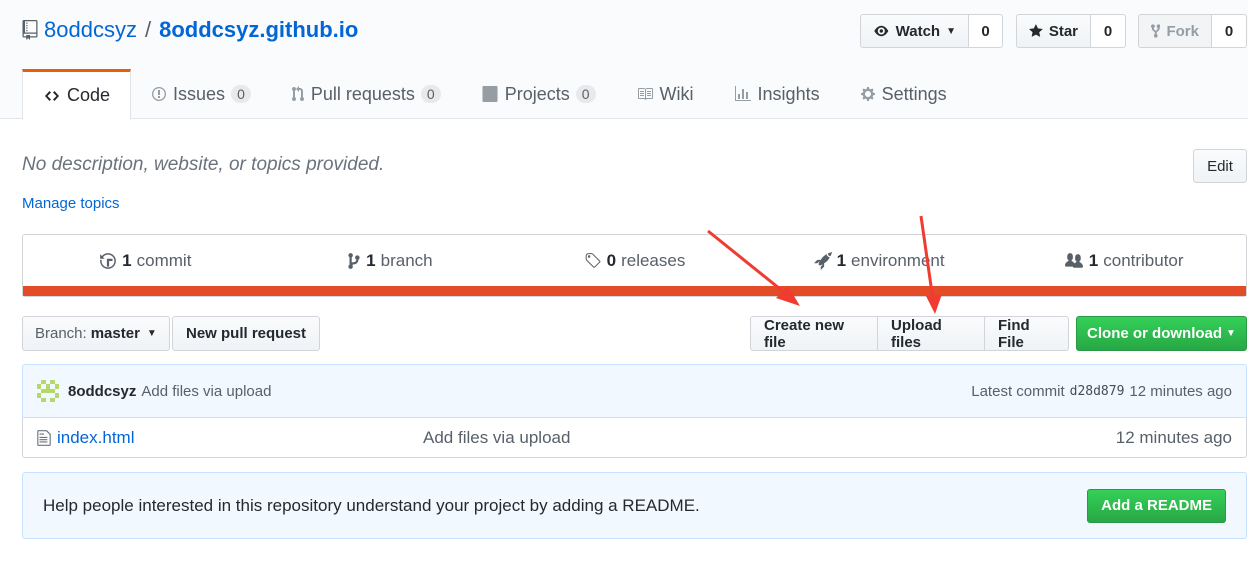 The height and width of the screenshot is (588, 1248). Describe the element at coordinates (1018, 391) in the screenshot. I see `latest-commit-label: Latest commit` at that location.